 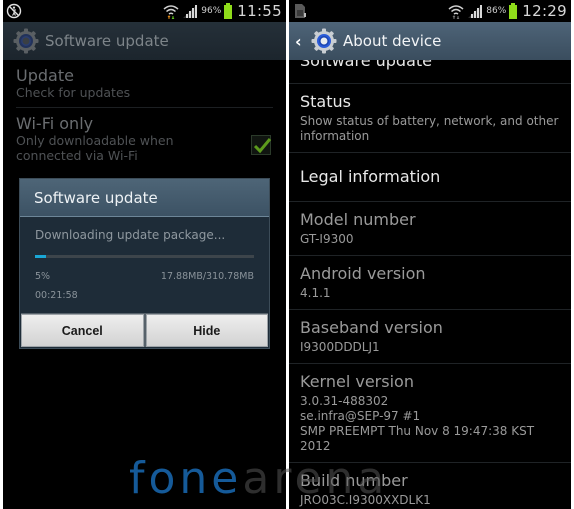 I want to click on item-value-line: 3.0.31-488302, so click(x=344, y=401).